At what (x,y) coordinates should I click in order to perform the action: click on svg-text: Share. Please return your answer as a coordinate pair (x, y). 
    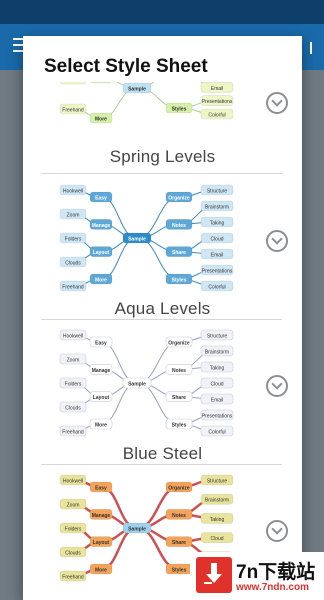
    Looking at the image, I should click on (179, 253).